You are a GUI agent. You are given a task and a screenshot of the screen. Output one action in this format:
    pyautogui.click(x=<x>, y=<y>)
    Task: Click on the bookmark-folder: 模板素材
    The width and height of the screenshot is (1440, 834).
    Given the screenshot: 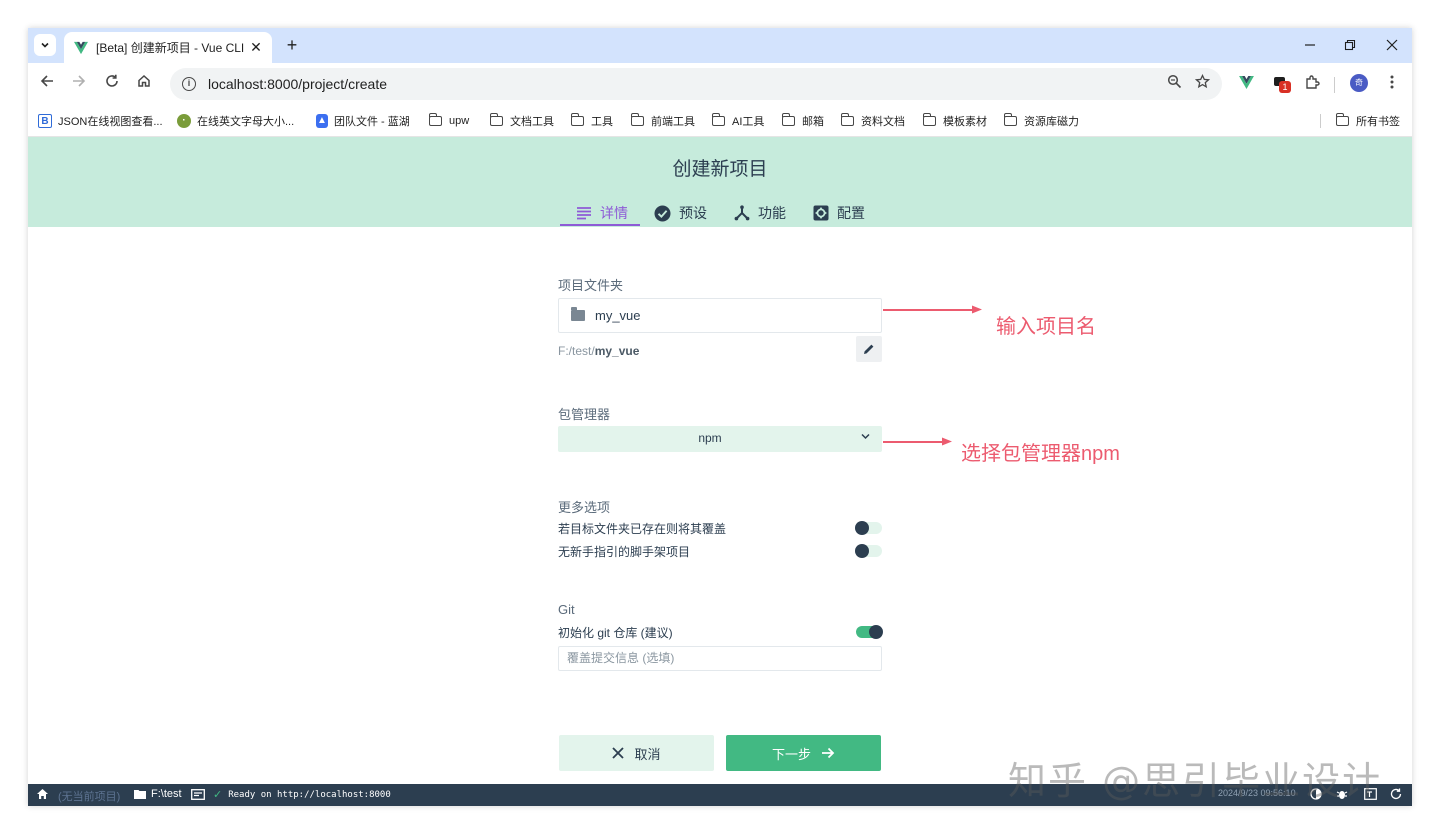 What is the action you would take?
    pyautogui.click(x=954, y=121)
    